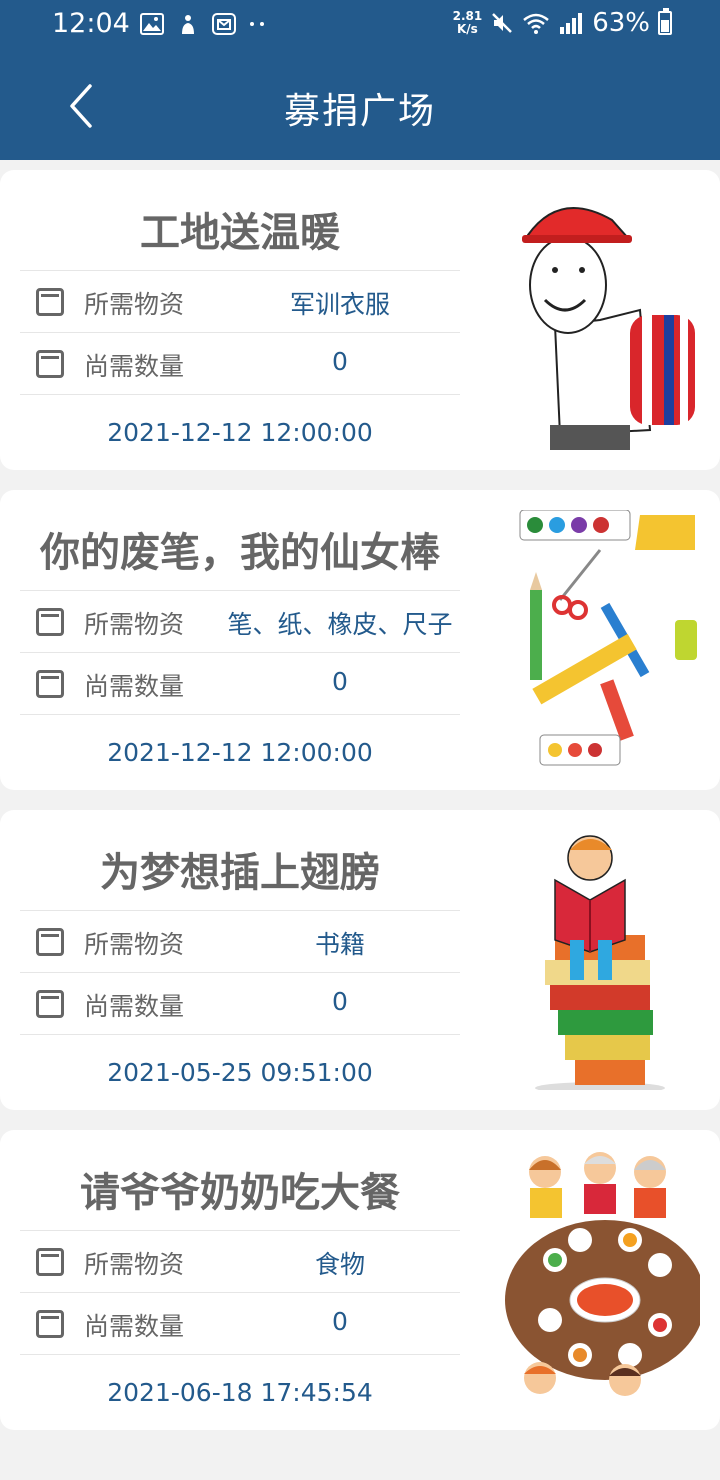 The height and width of the screenshot is (1480, 720). I want to click on mute-icon, so click(502, 23).